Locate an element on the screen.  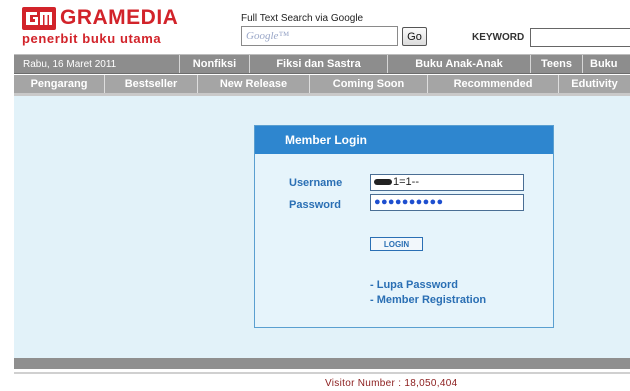
nav-item-buku-anak-anak: Buku Anak-Anak is located at coordinates (459, 64).